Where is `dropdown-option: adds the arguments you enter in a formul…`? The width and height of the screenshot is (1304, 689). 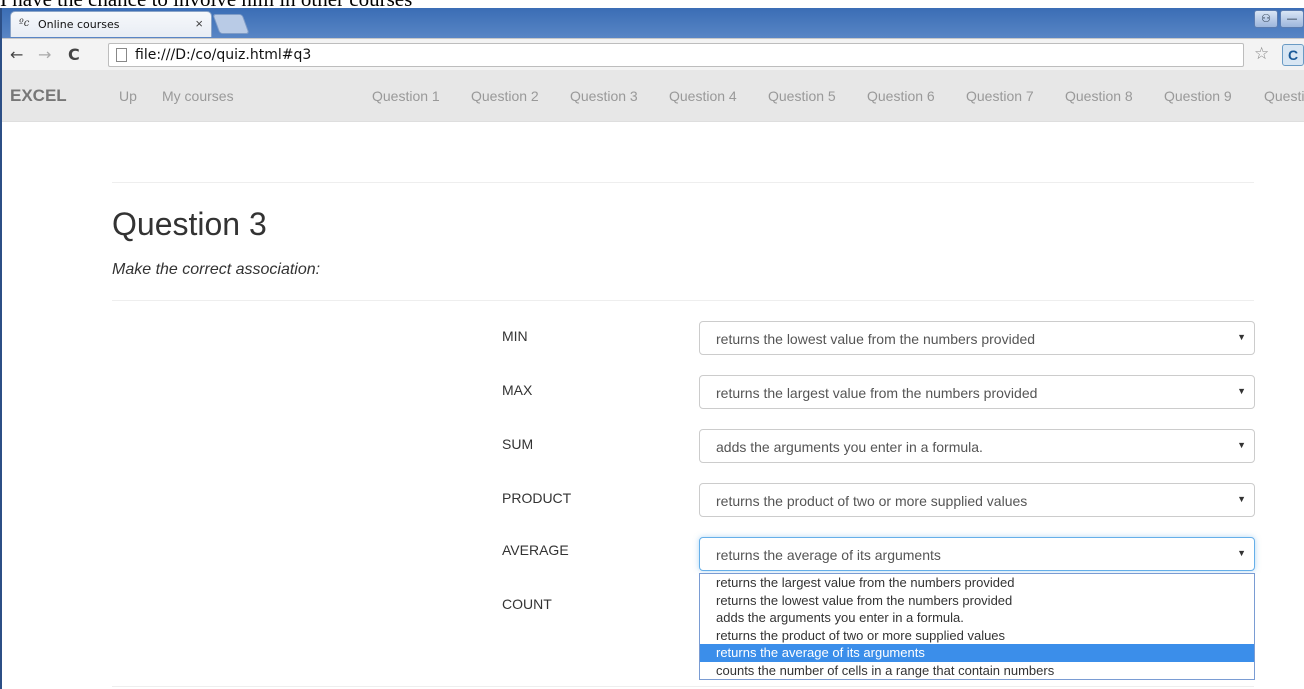 dropdown-option: adds the arguments you enter in a formul… is located at coordinates (977, 618).